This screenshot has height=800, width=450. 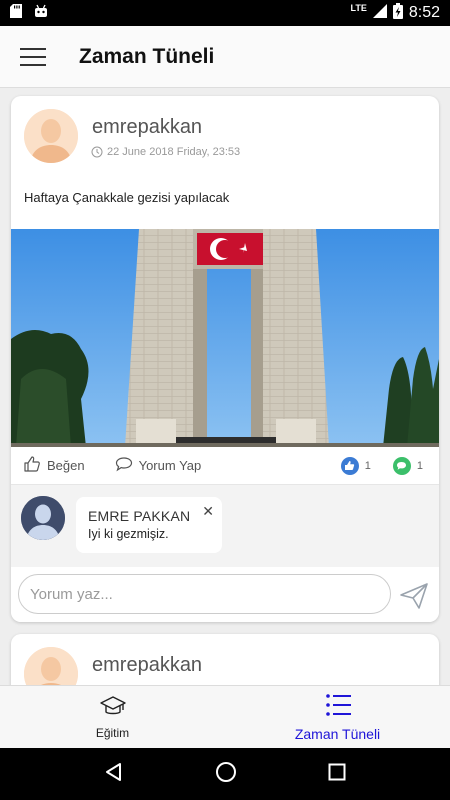 What do you see at coordinates (424, 12) in the screenshot?
I see `status-time: 8:52` at bounding box center [424, 12].